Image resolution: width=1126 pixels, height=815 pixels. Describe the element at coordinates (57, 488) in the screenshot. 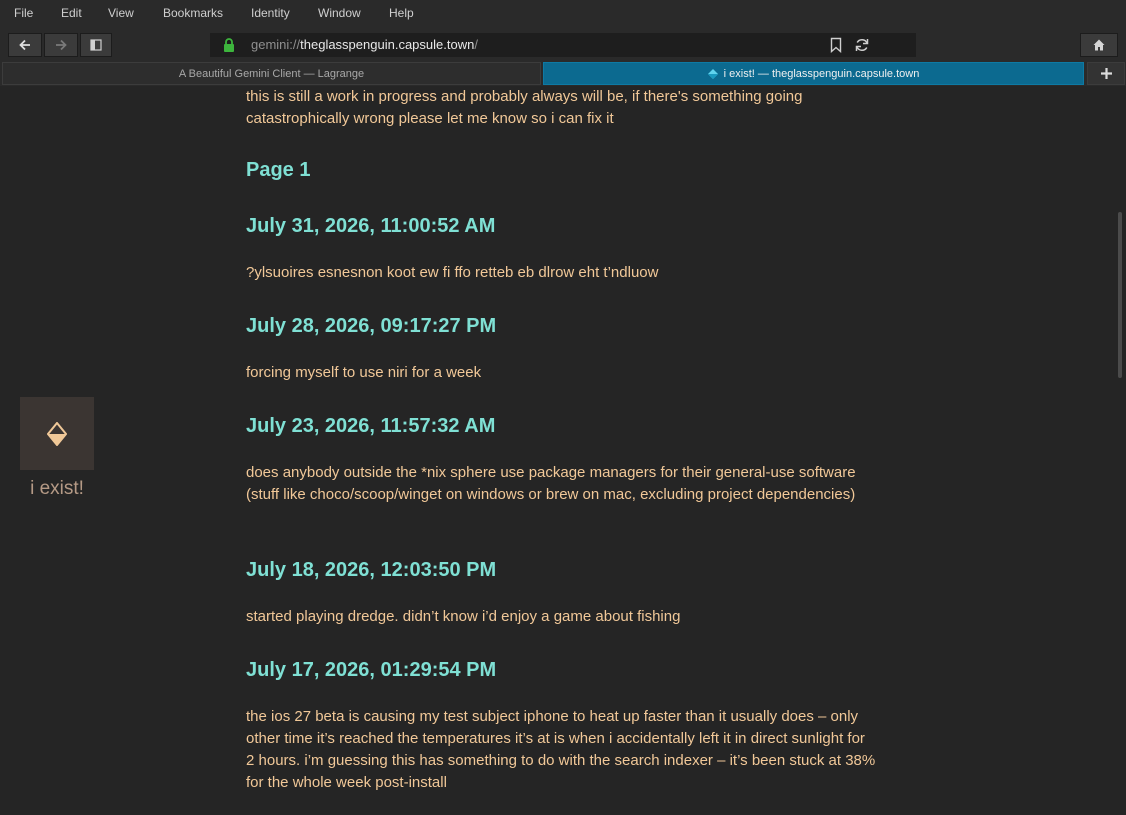

I see `capsule-title: i exist!` at that location.